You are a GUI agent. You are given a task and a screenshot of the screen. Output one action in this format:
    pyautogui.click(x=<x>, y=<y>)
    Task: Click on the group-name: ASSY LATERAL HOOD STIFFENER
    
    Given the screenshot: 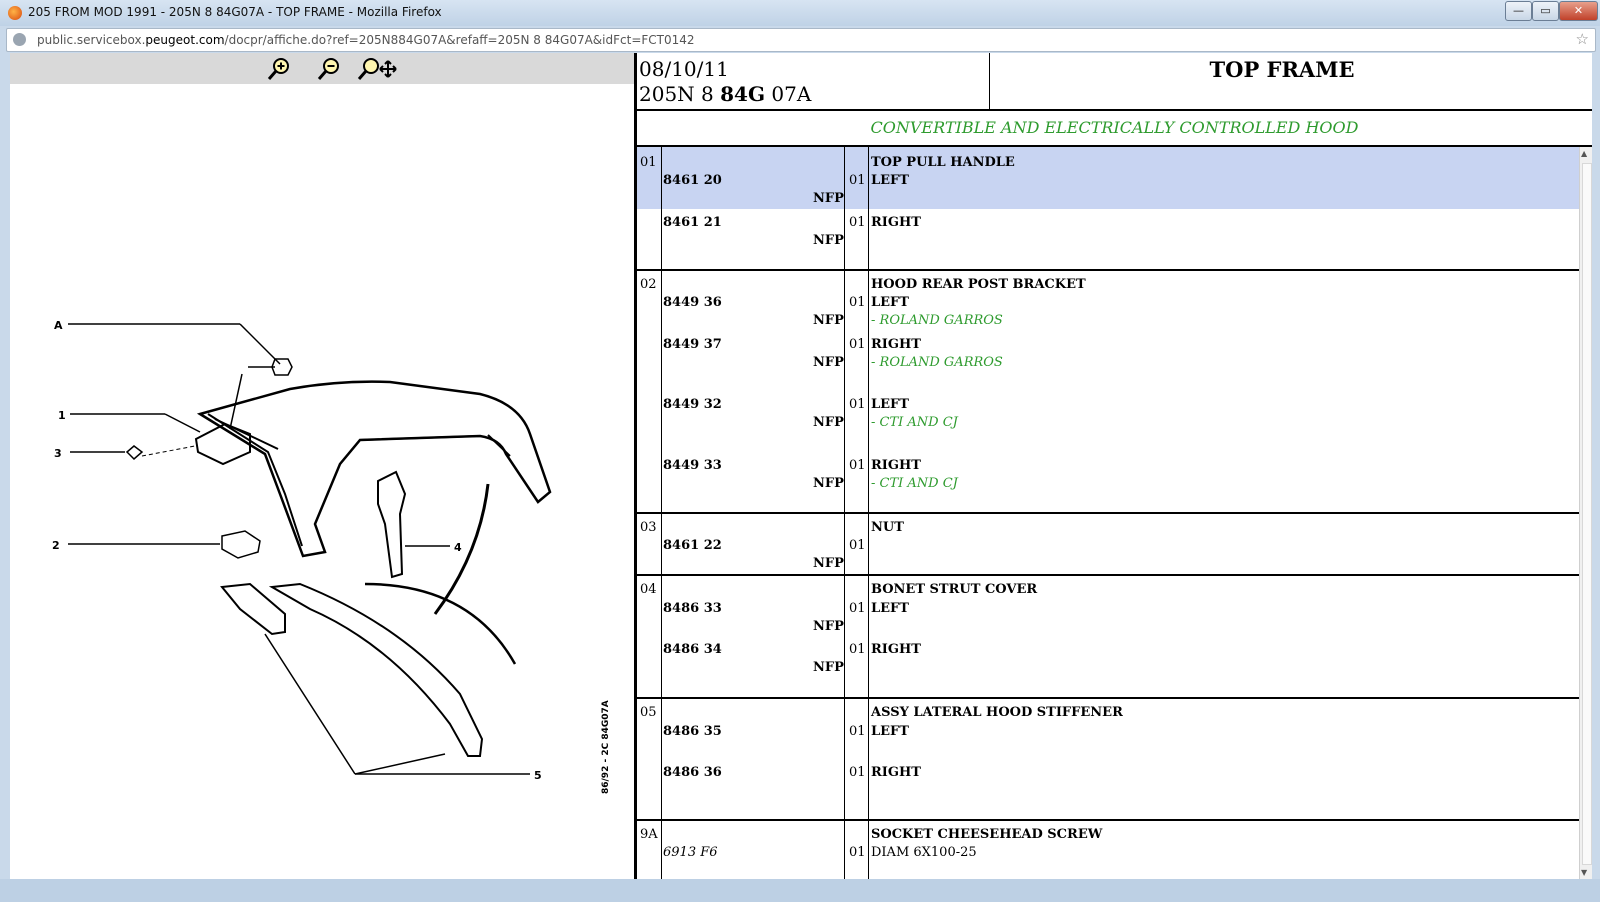 What is the action you would take?
    pyautogui.click(x=997, y=712)
    